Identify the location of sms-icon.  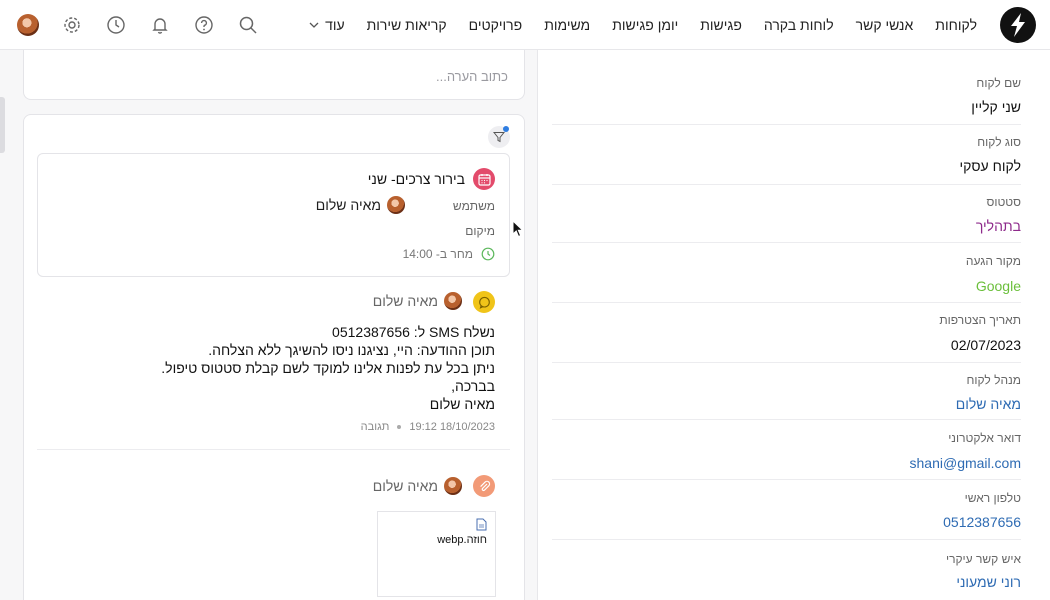
(484, 302).